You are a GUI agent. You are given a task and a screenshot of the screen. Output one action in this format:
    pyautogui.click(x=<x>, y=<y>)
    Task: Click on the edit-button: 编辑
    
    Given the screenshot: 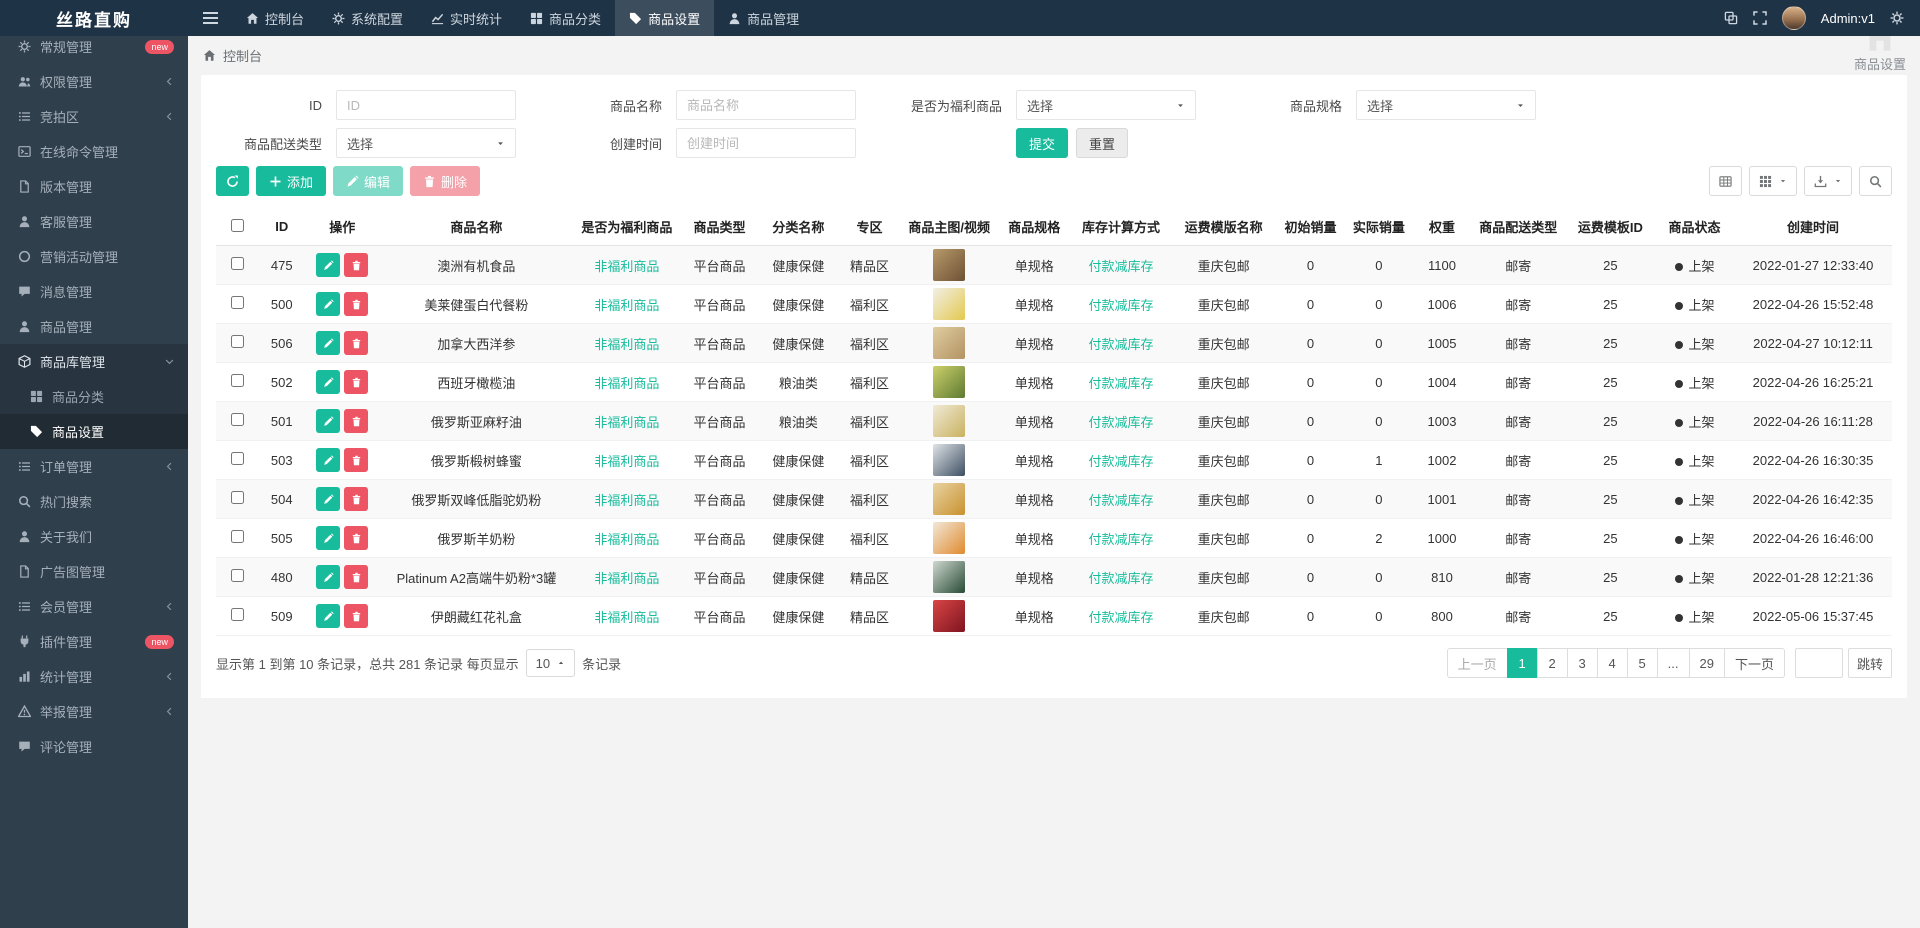 What is the action you would take?
    pyautogui.click(x=368, y=181)
    